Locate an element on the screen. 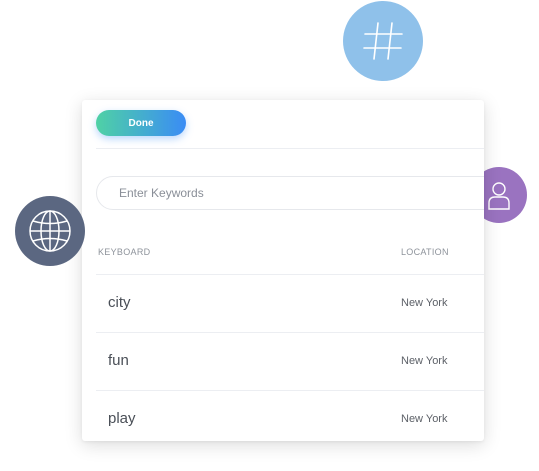 The width and height of the screenshot is (539, 471). keyword-cell: city is located at coordinates (119, 302).